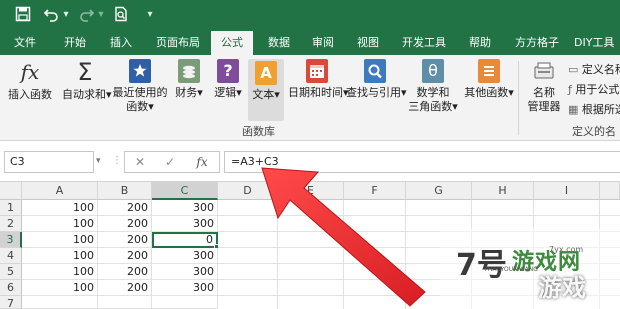  I want to click on cell-c5: 300, so click(185, 272).